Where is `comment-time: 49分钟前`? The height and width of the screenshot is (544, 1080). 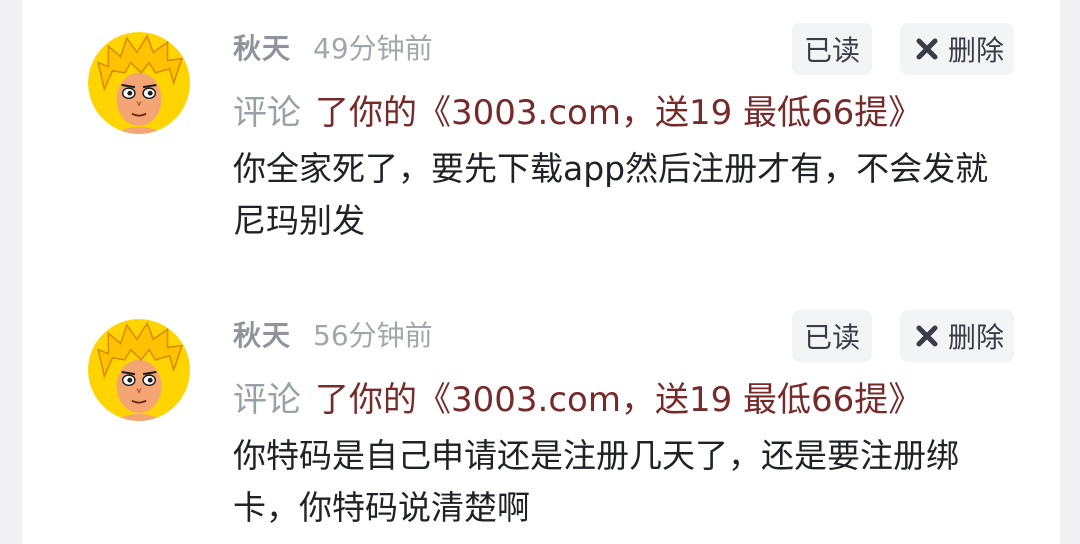 comment-time: 49分钟前 is located at coordinates (373, 48).